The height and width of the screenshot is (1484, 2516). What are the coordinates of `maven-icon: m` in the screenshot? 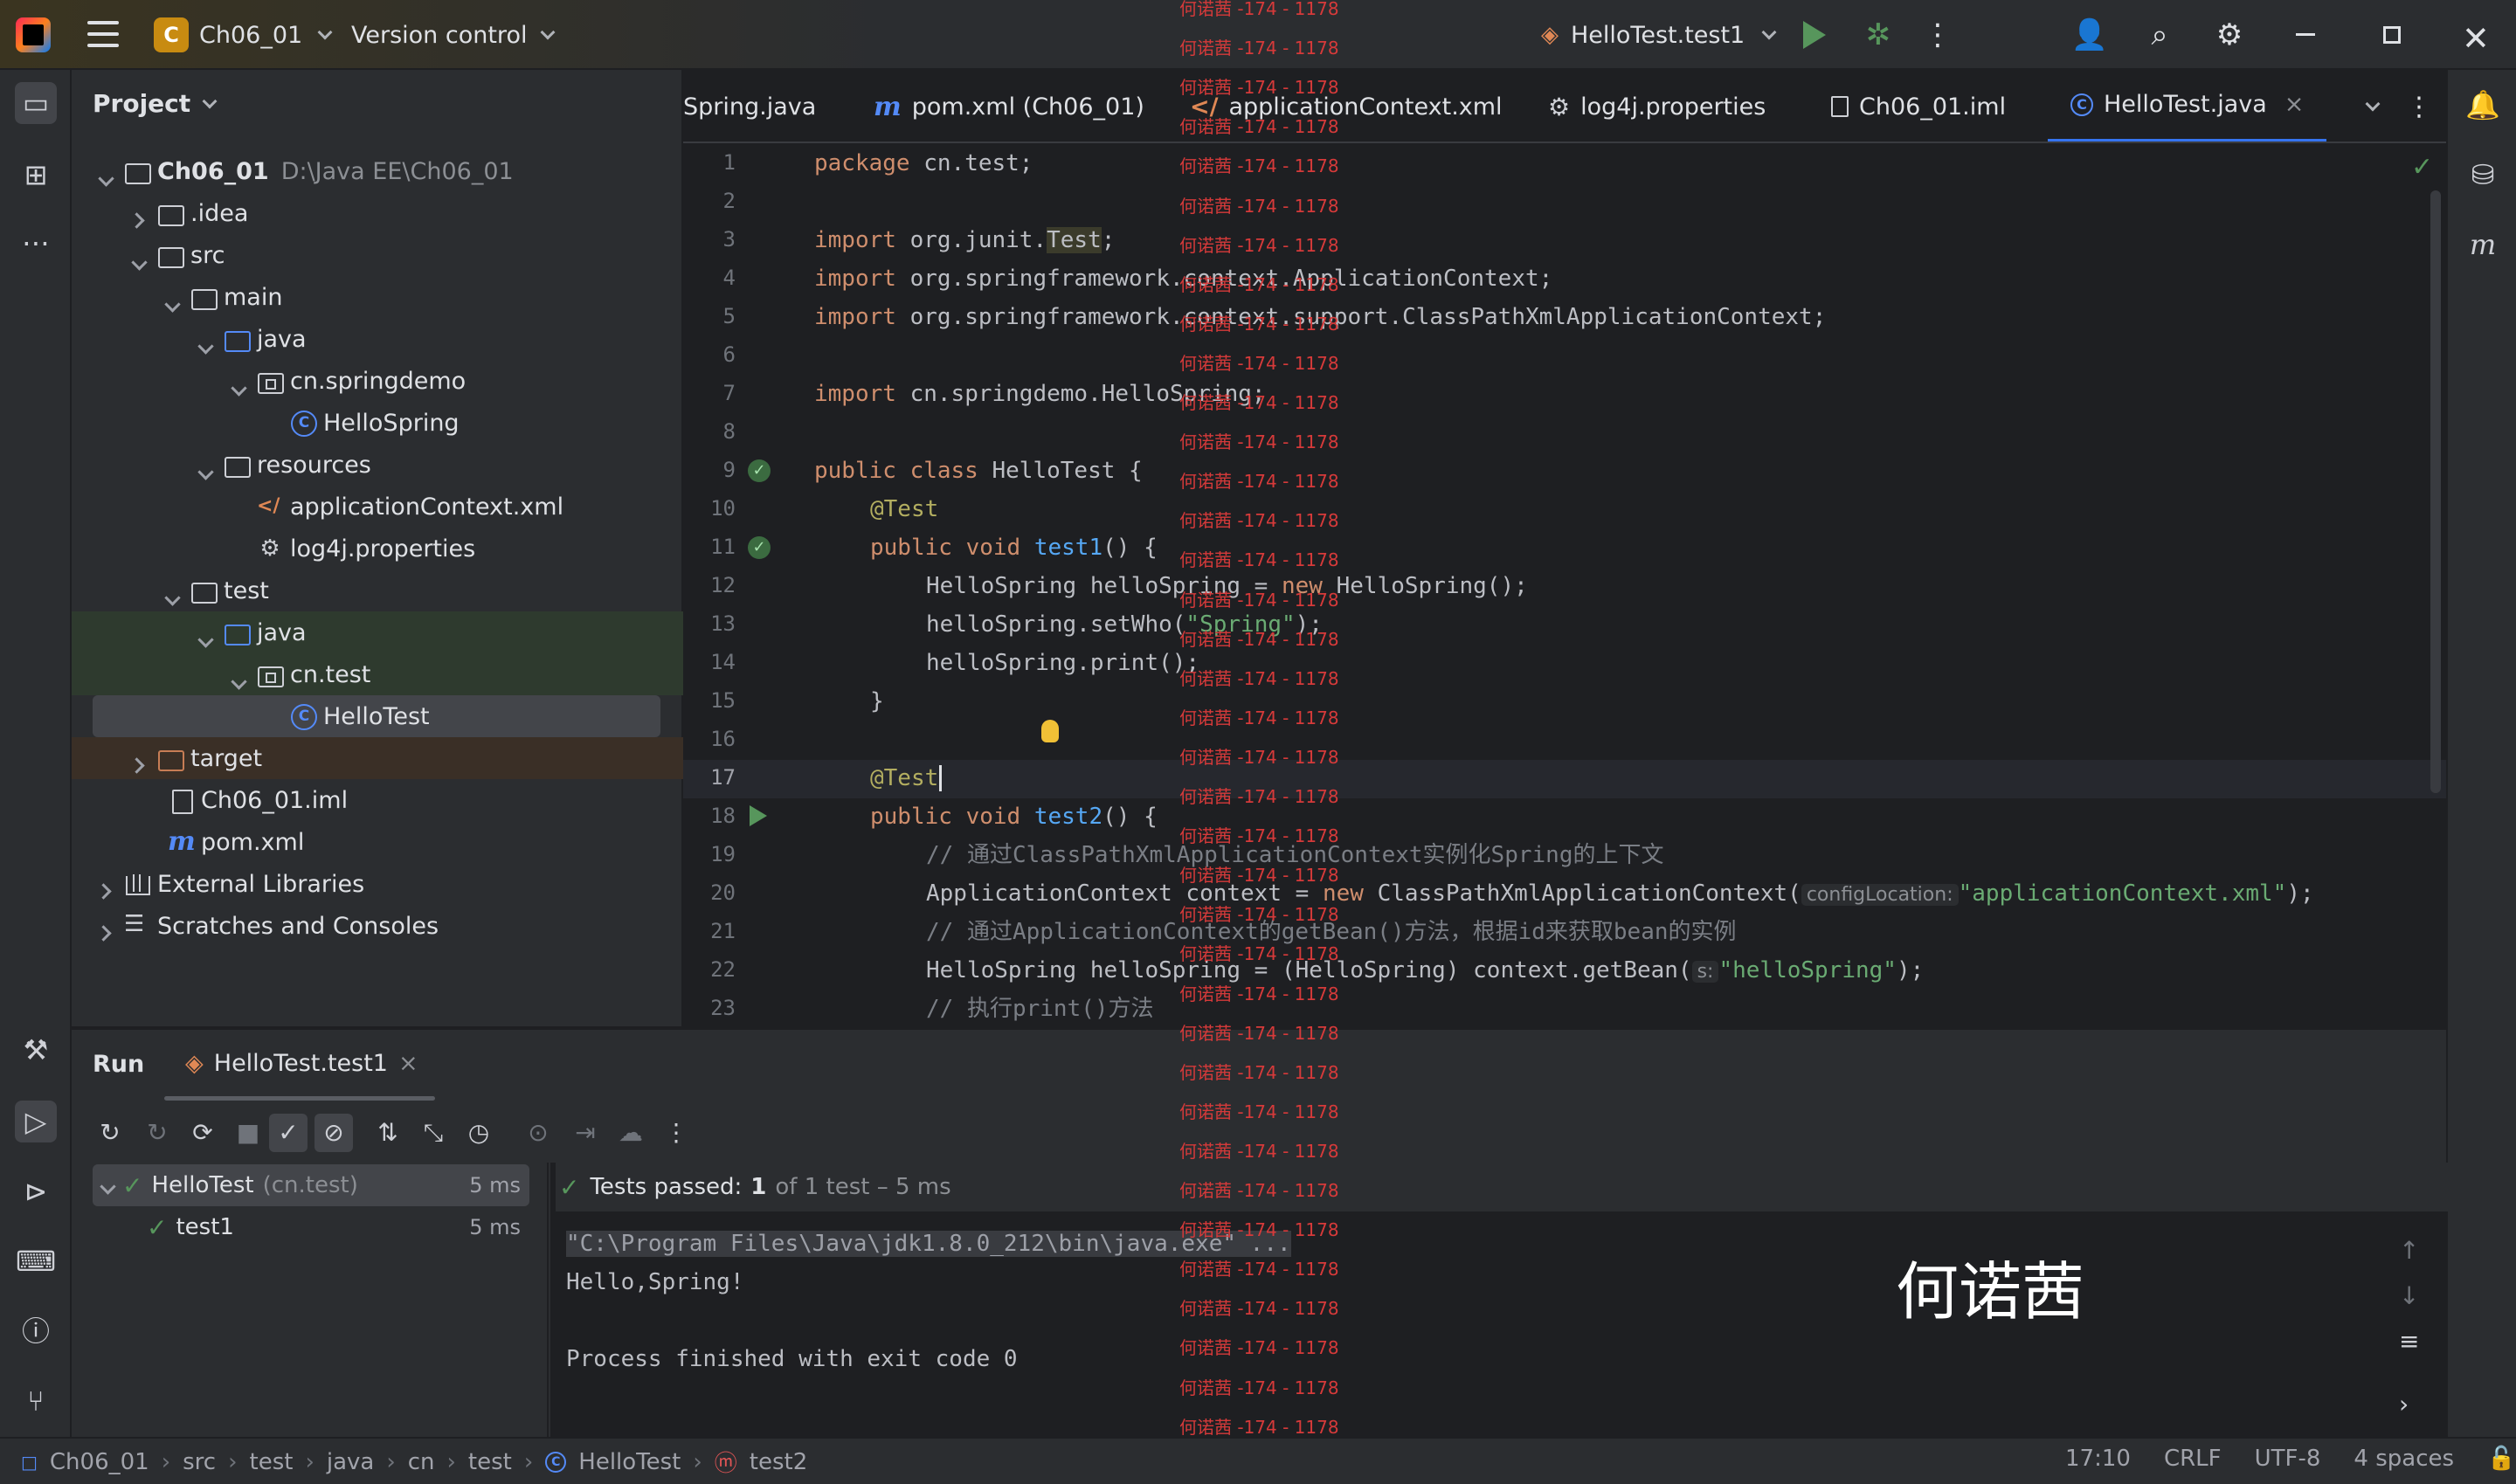 It's located at (2483, 245).